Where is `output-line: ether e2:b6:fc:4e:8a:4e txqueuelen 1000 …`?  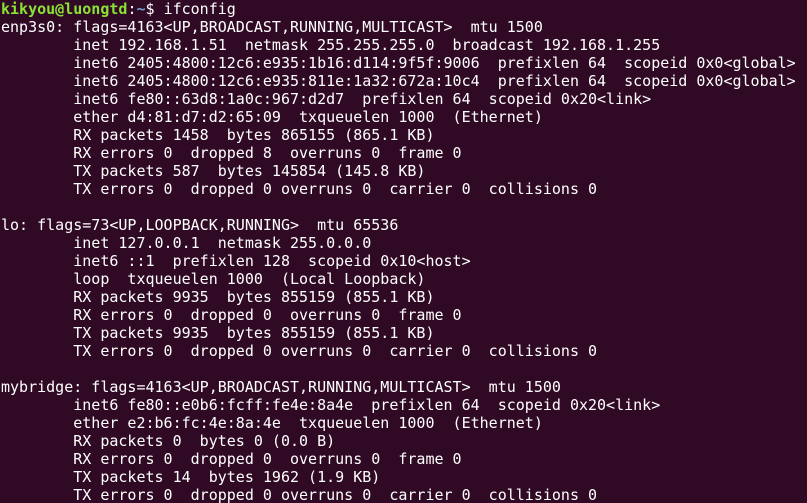
output-line: ether e2:b6:fc:4e:8a:4e txqueuelen 1000 … is located at coordinates (272, 423).